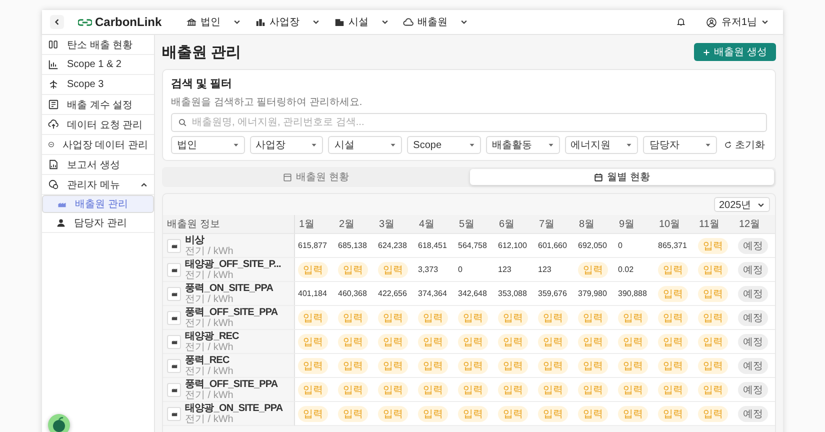 The width and height of the screenshot is (825, 432). I want to click on nav-dropdown: 법인, so click(213, 22).